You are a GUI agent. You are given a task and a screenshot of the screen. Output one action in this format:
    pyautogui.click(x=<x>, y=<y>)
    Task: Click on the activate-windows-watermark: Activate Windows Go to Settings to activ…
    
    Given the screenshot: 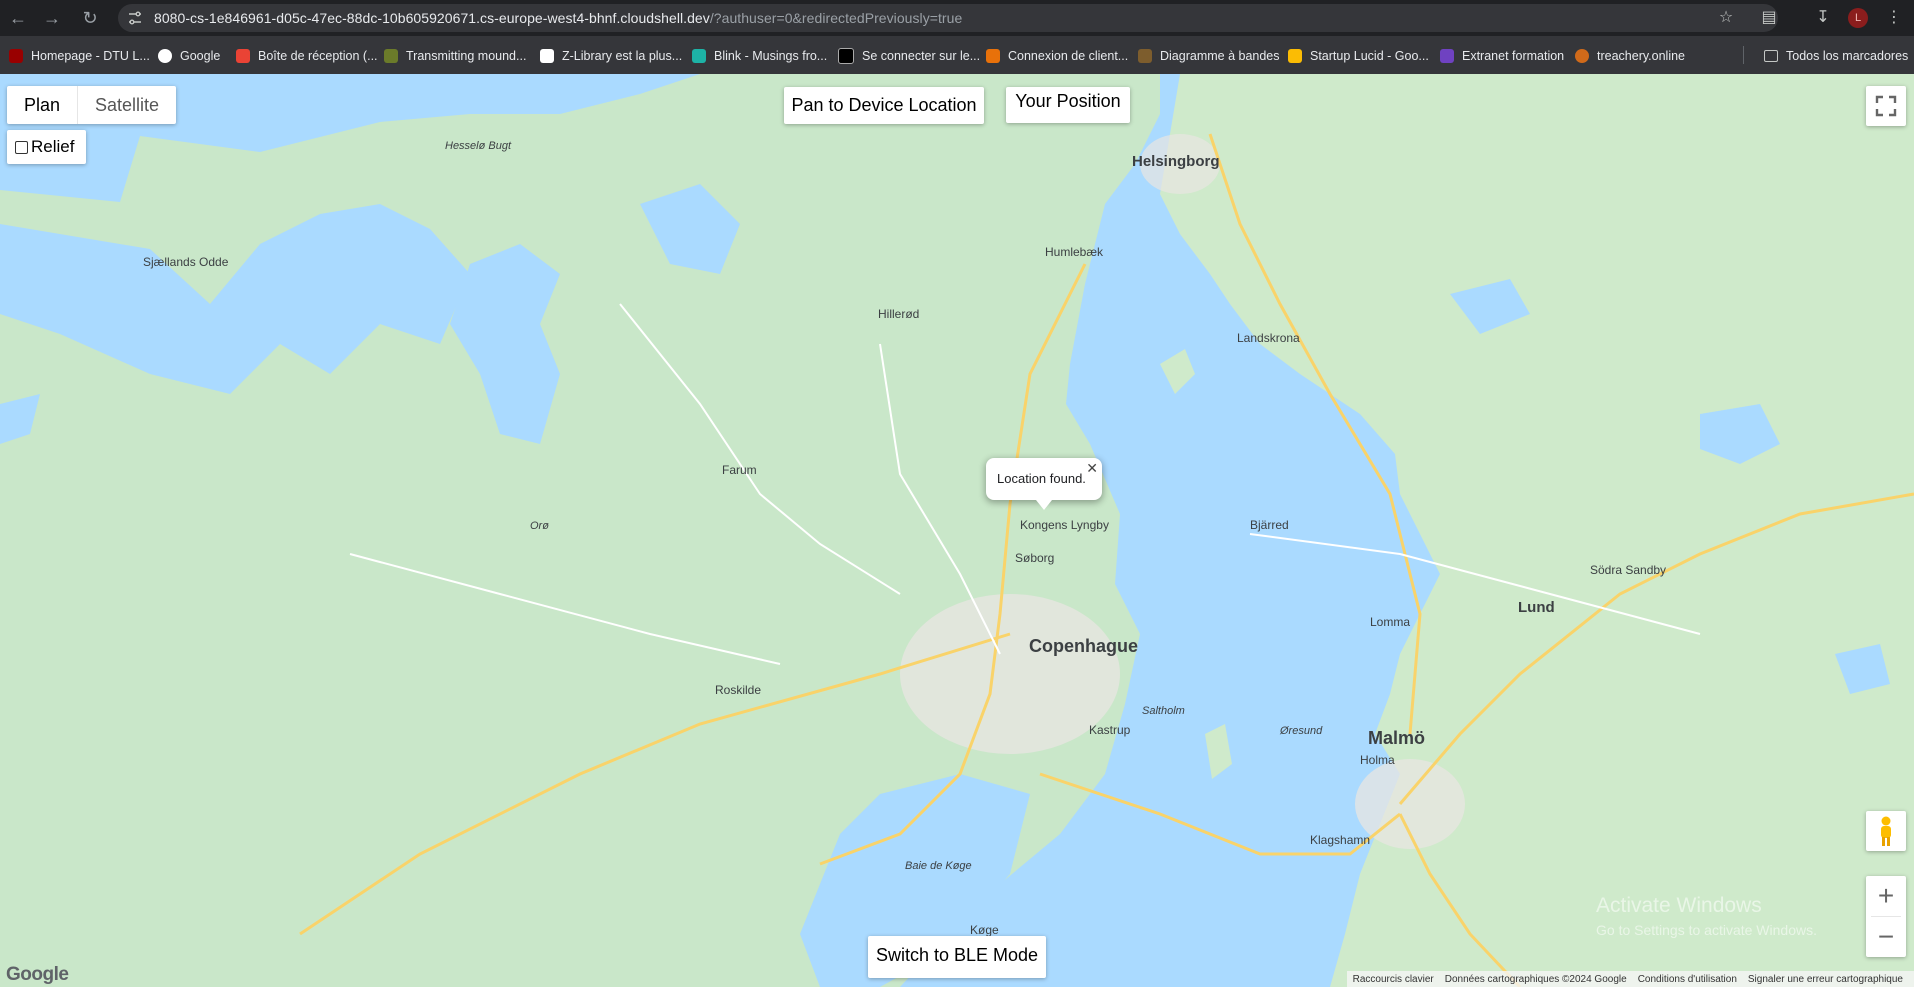 What is the action you would take?
    pyautogui.click(x=1706, y=916)
    